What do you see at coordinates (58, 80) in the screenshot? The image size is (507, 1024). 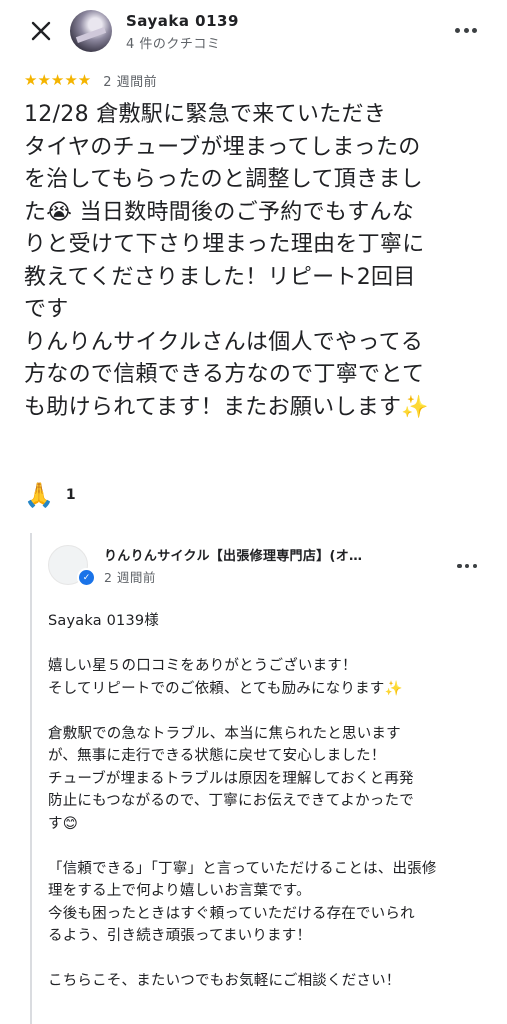 I see `star-rating: ★★★★★` at bounding box center [58, 80].